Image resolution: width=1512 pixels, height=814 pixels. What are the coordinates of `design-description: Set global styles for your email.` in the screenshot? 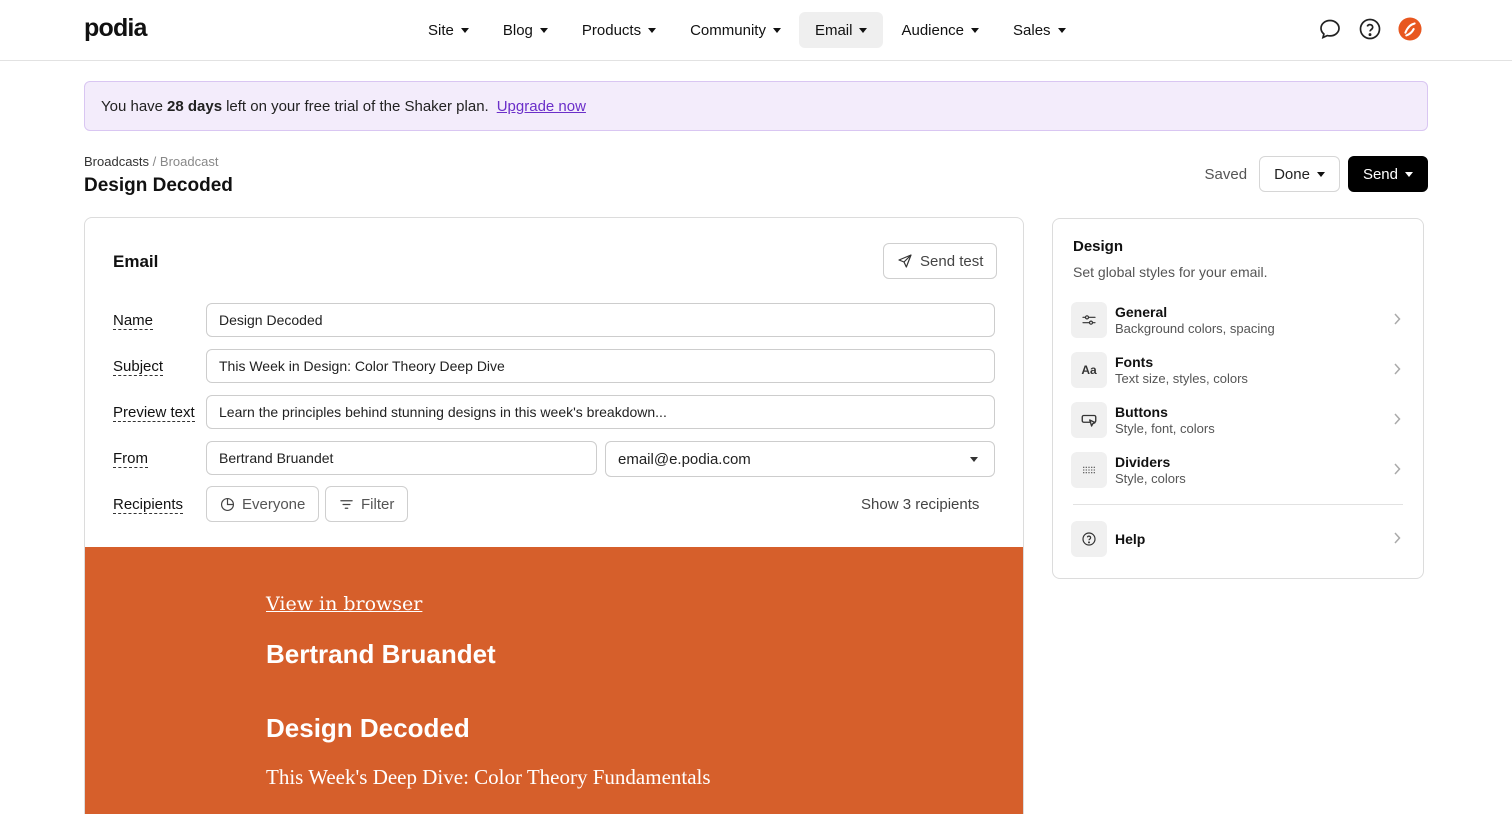 It's located at (1170, 272).